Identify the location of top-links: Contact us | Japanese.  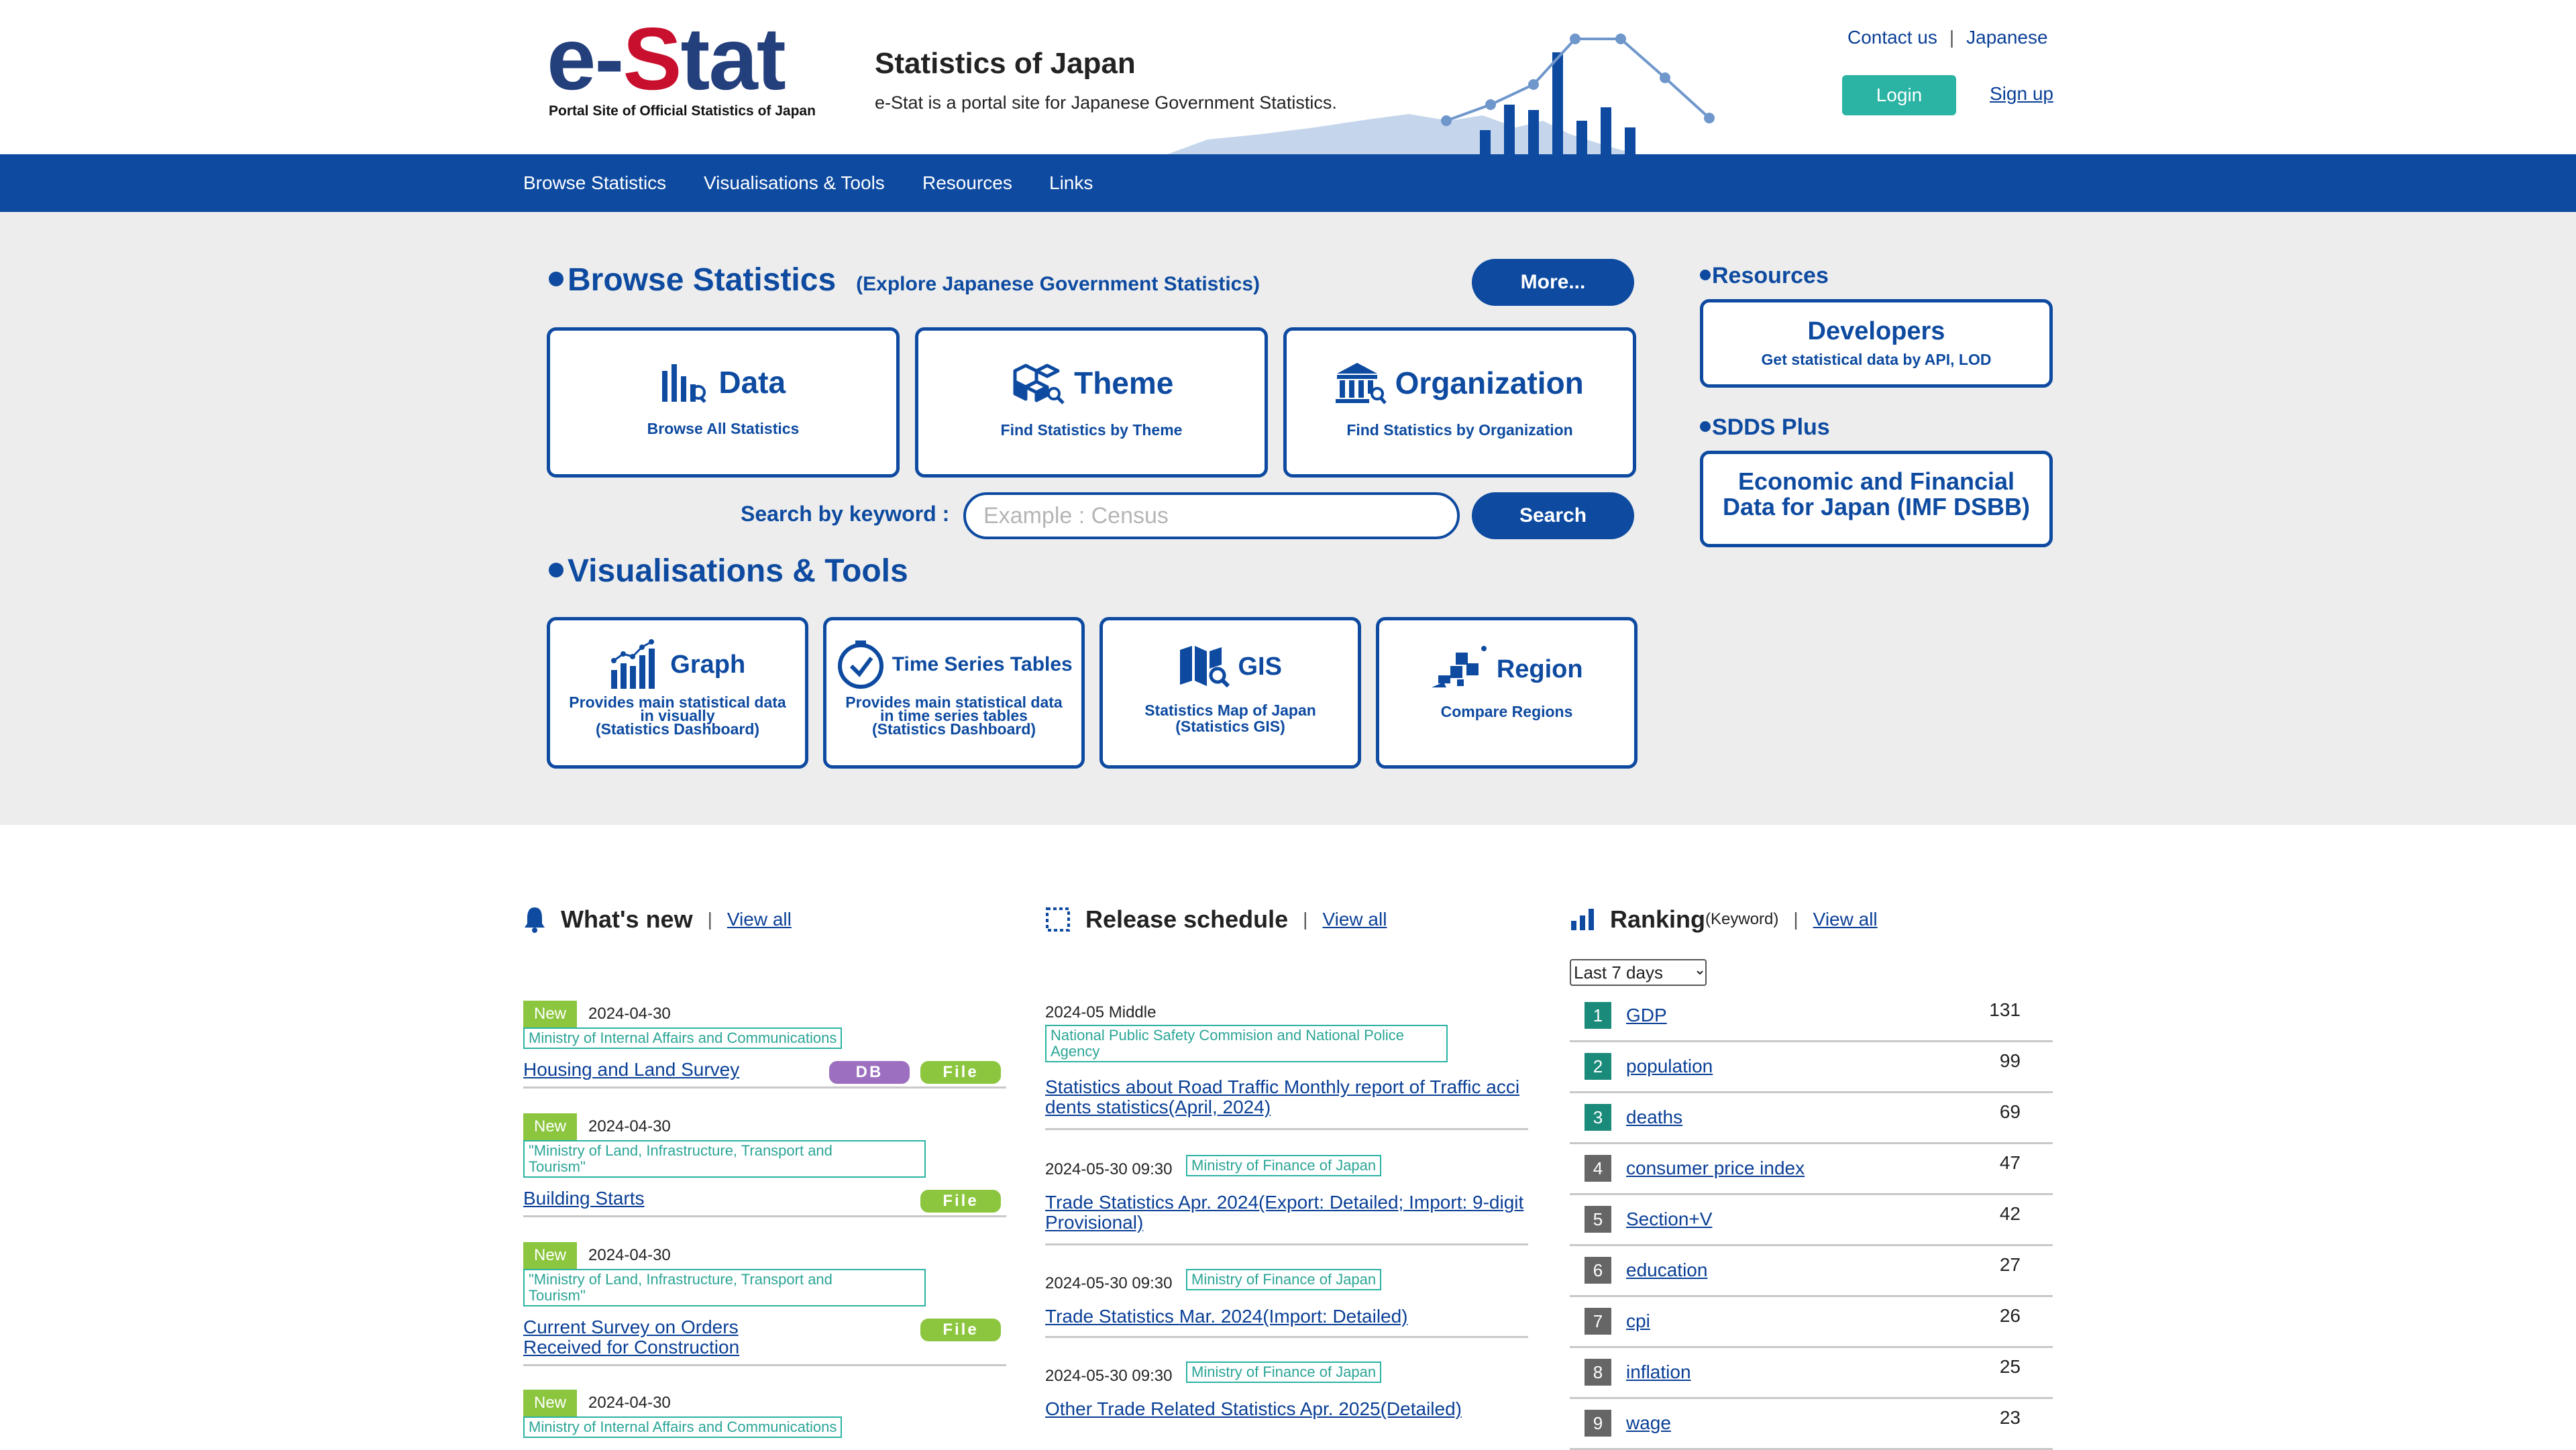
(1947, 37).